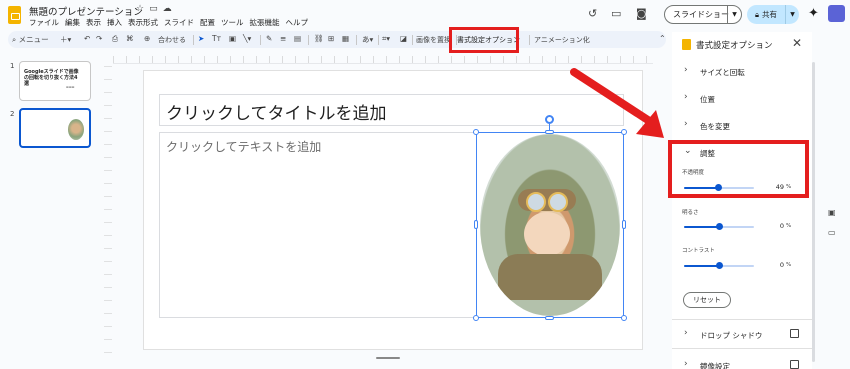 Image resolution: width=850 pixels, height=369 pixels. What do you see at coordinates (592, 13) in the screenshot?
I see `history-icon: ↺` at bounding box center [592, 13].